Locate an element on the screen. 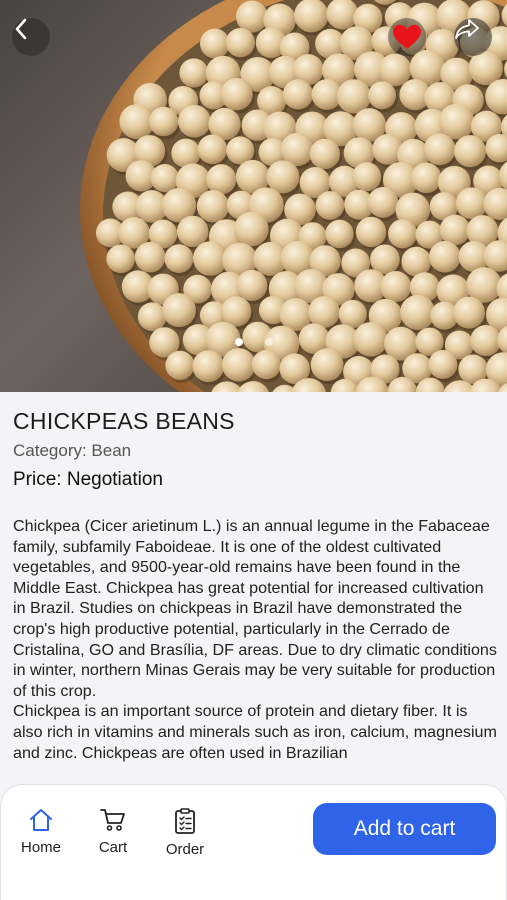  heart-icon is located at coordinates (407, 37).